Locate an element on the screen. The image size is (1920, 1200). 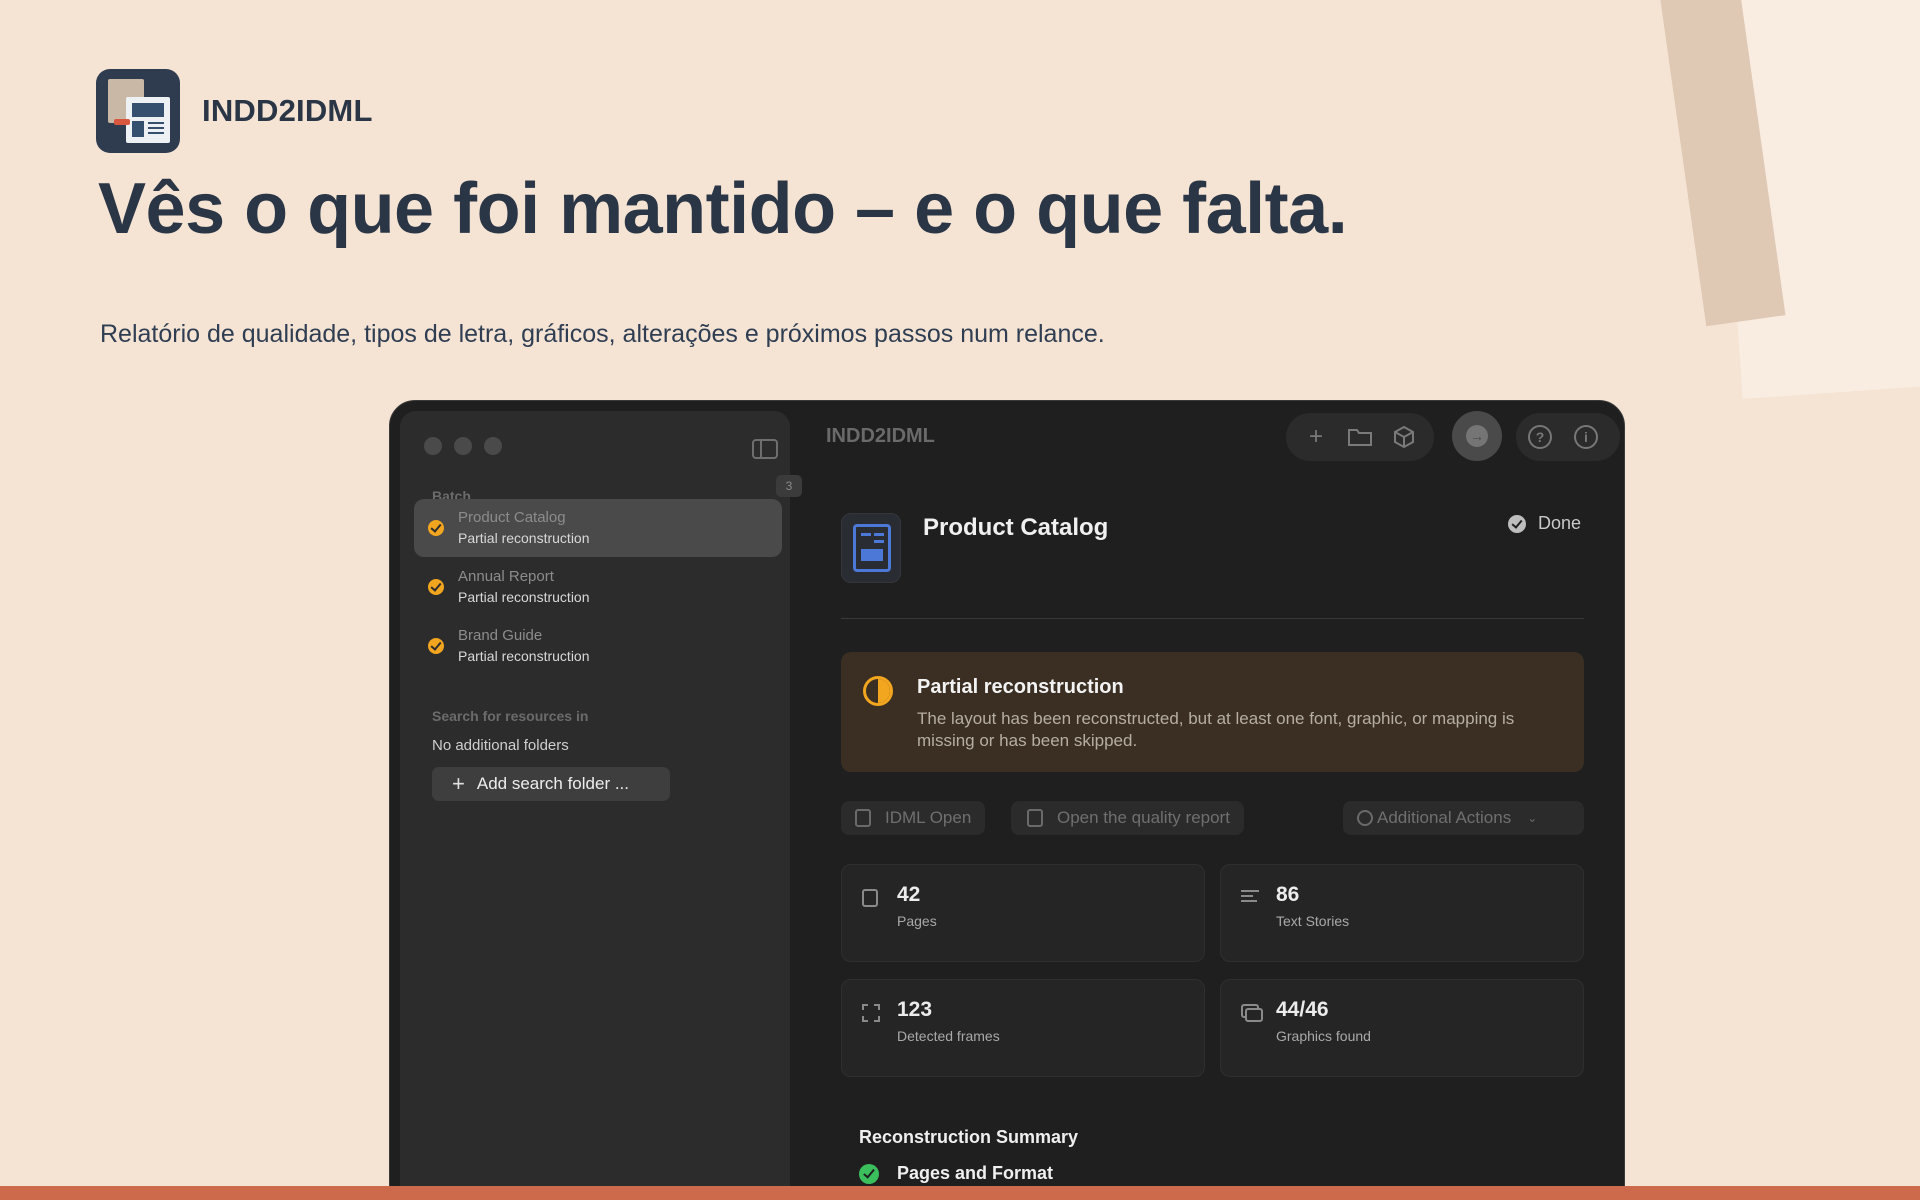
status-badge: Done is located at coordinates (1544, 523).